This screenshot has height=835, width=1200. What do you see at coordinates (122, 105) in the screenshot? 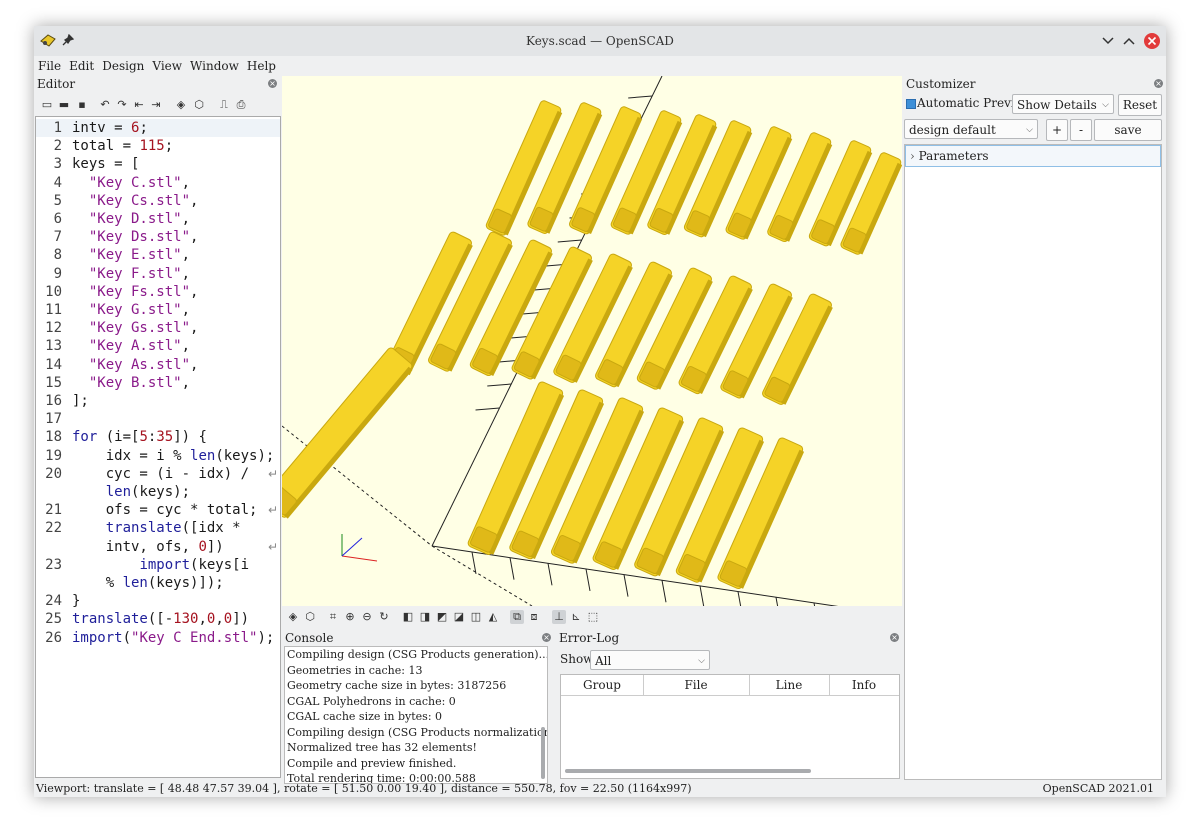
I see `redo-icon: ↷` at bounding box center [122, 105].